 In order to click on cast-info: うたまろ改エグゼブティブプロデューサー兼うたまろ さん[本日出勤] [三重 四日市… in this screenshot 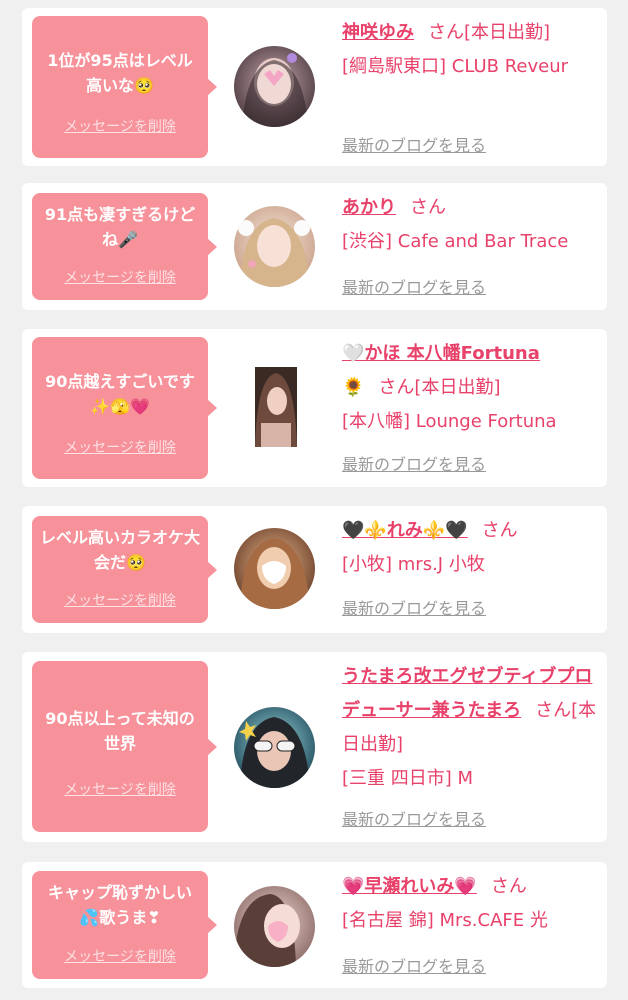, I will do `click(473, 728)`.